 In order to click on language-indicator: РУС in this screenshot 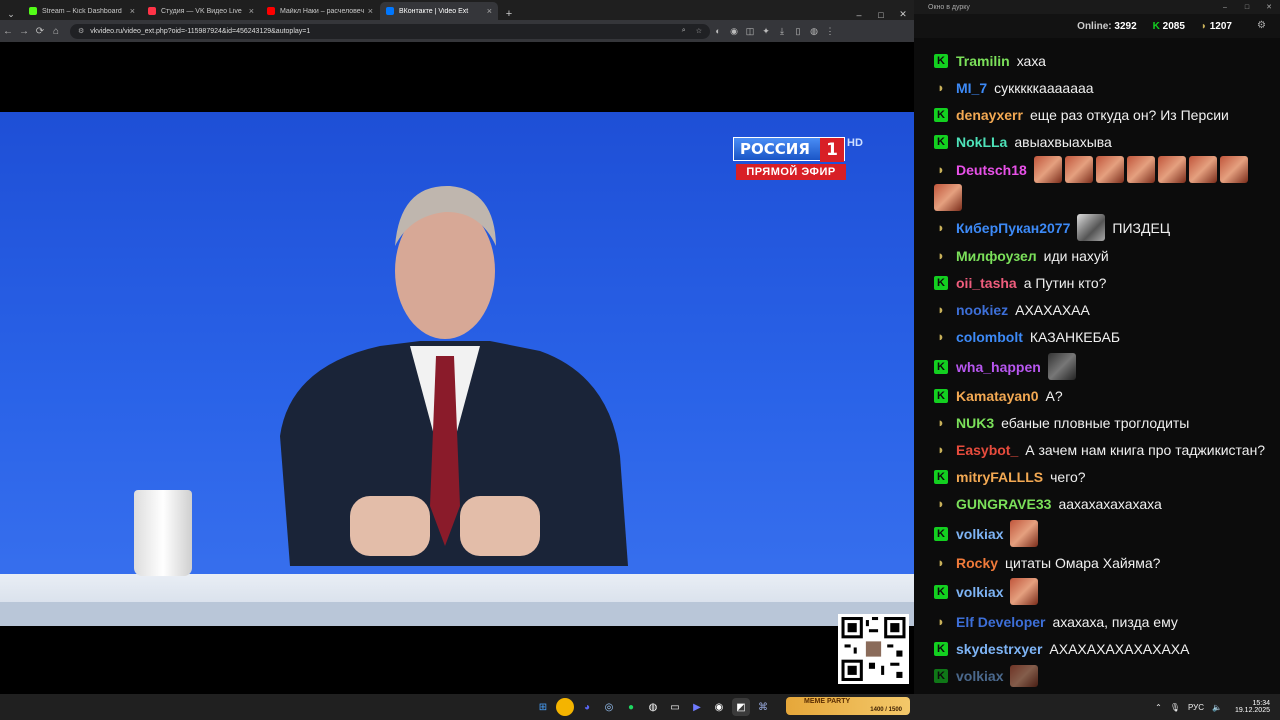, I will do `click(1196, 707)`.